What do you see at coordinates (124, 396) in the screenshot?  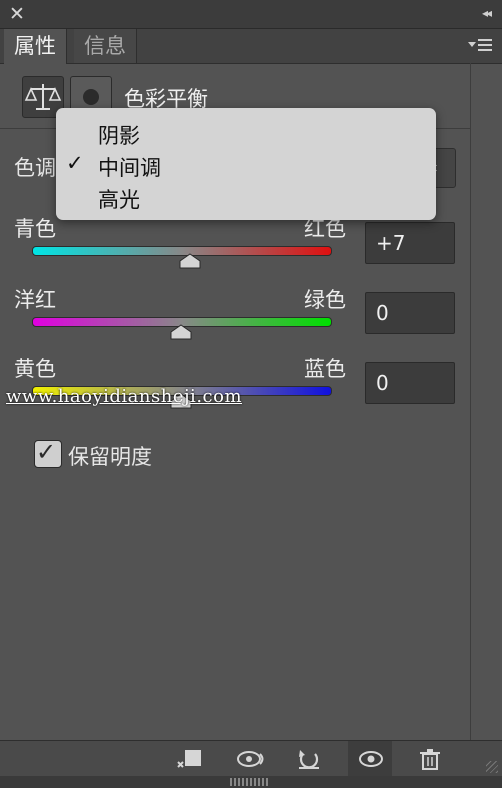 I see `watermark-text: www.haoyidiansheji.com` at bounding box center [124, 396].